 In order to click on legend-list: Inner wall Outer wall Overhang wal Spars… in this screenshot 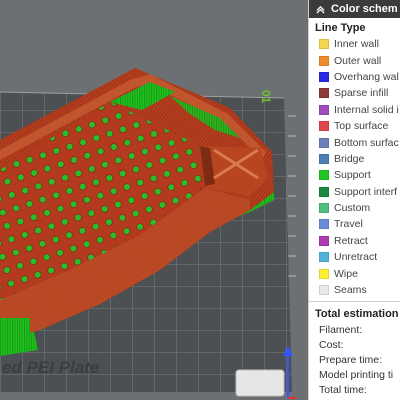, I will do `click(354, 167)`.